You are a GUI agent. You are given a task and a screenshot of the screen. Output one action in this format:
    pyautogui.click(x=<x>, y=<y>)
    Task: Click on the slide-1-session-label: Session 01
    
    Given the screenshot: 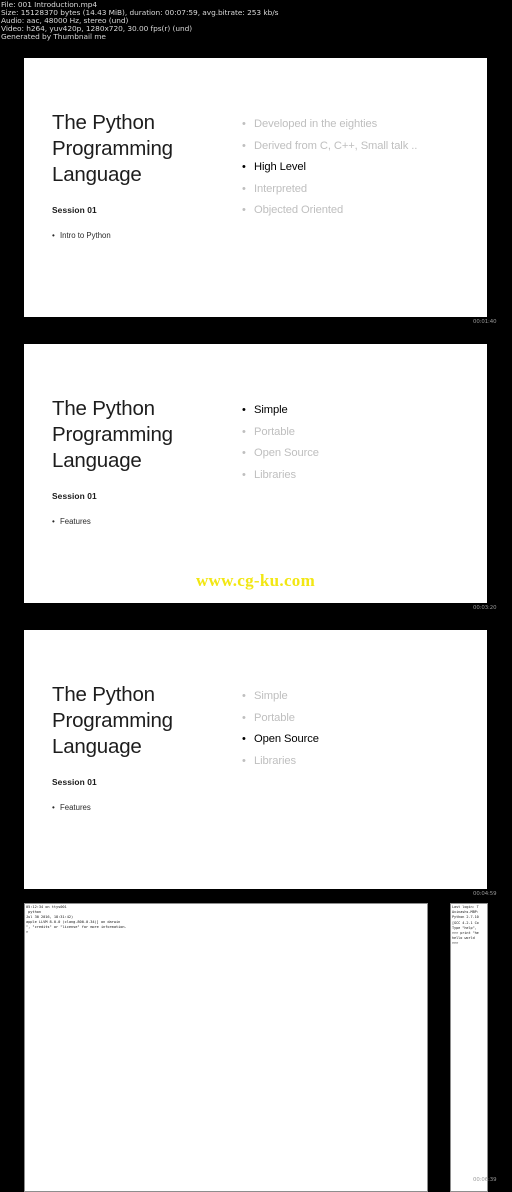 What is the action you would take?
    pyautogui.click(x=74, y=210)
    